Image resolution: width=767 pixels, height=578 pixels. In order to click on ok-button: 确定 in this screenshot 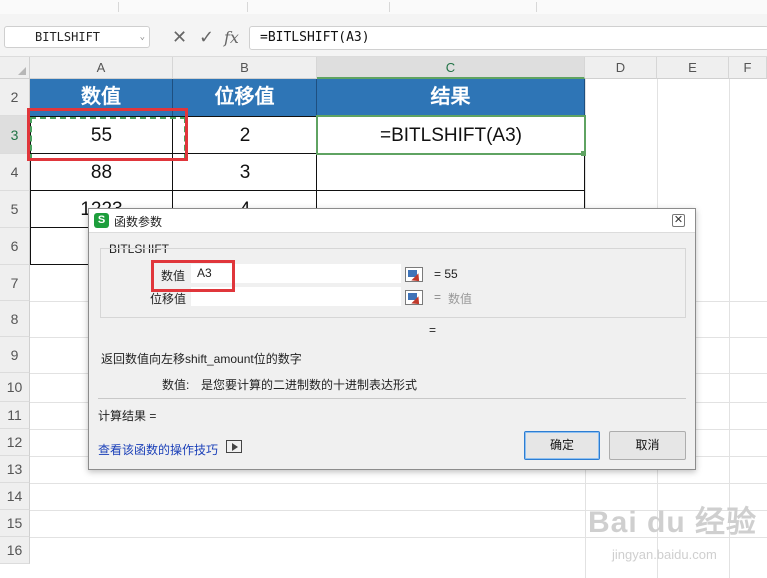, I will do `click(562, 445)`.